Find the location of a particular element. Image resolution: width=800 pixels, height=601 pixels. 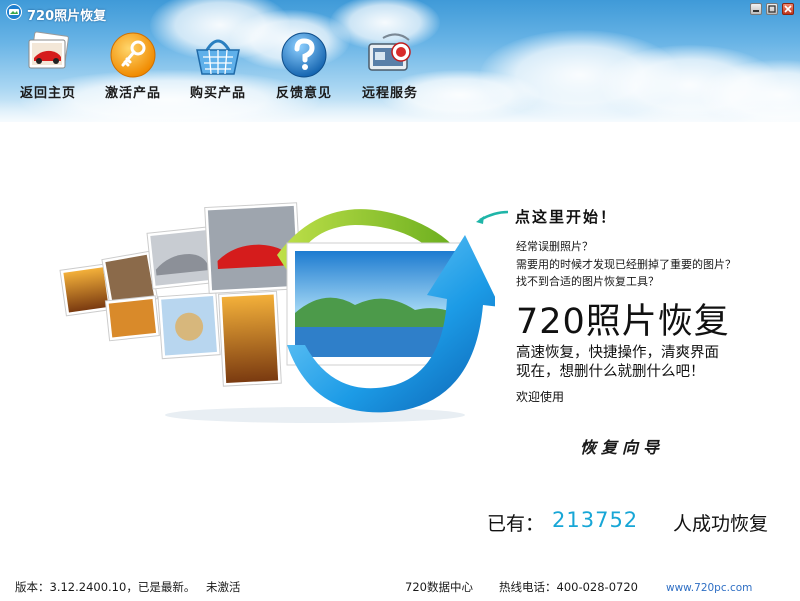

start-here-link: 点这里开始！ is located at coordinates (566, 216).